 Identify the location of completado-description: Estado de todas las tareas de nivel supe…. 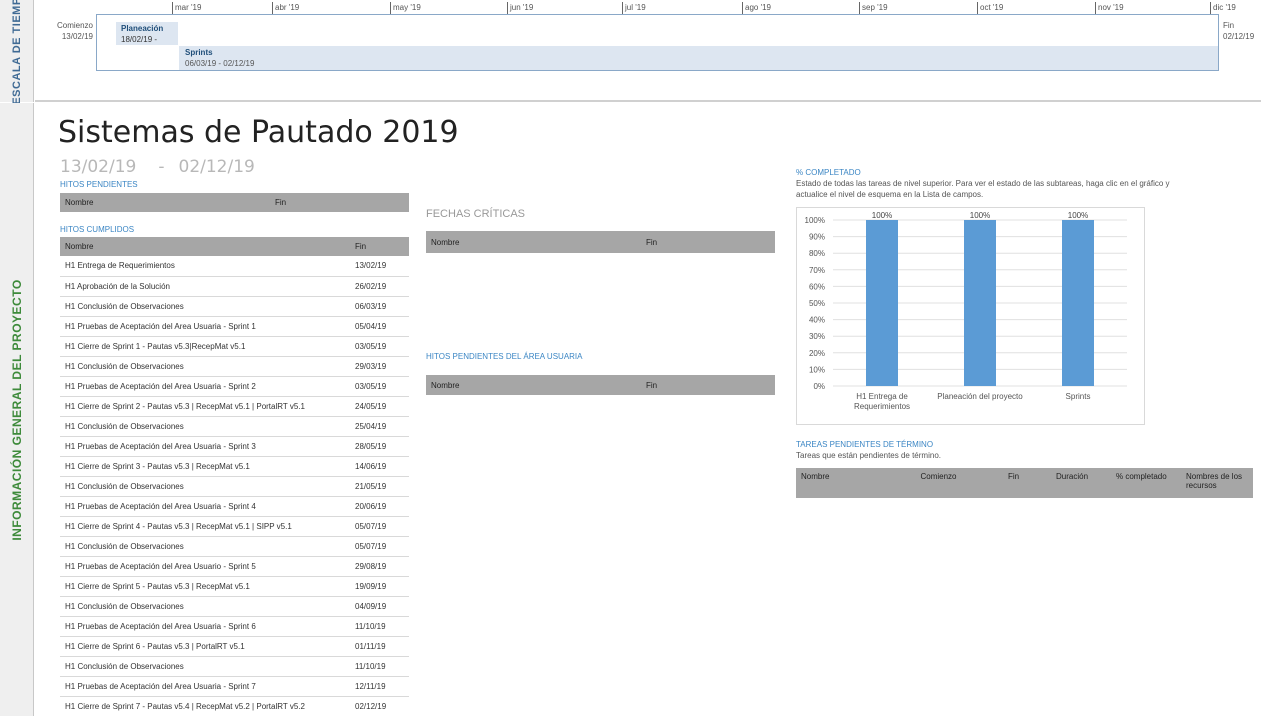
(983, 189).